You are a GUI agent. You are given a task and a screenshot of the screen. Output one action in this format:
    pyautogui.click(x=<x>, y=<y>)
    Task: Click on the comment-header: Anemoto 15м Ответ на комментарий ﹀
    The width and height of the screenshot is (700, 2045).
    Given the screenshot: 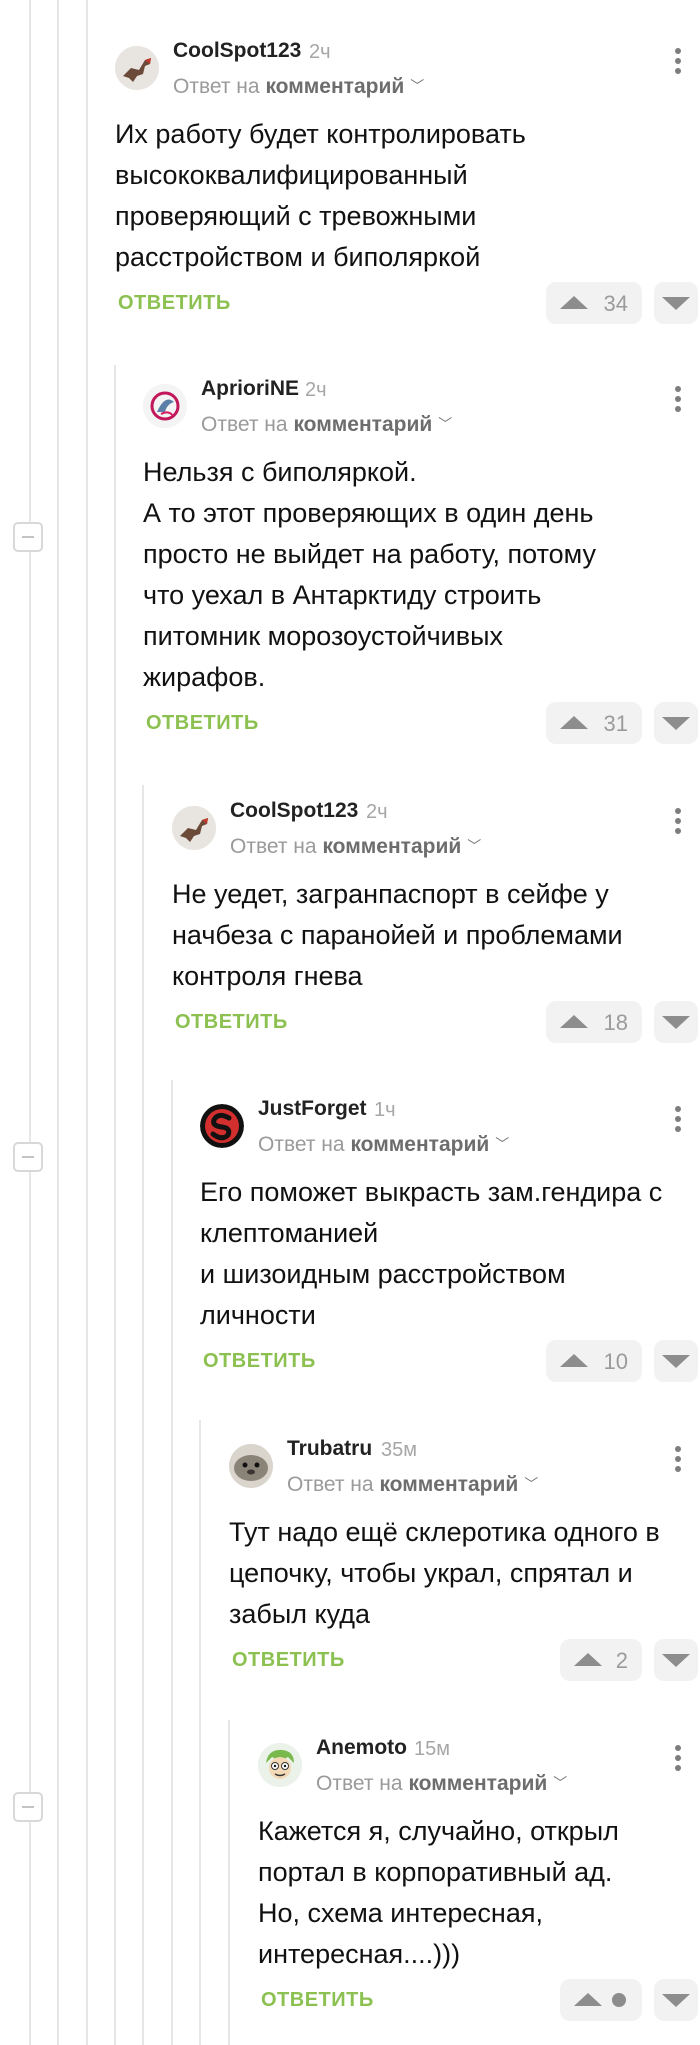 What is the action you would take?
    pyautogui.click(x=479, y=1765)
    